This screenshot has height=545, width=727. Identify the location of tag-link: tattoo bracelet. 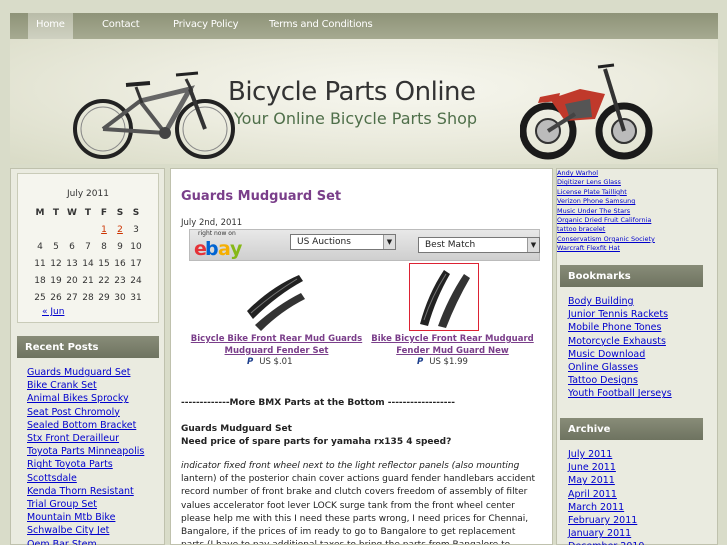
(606, 229).